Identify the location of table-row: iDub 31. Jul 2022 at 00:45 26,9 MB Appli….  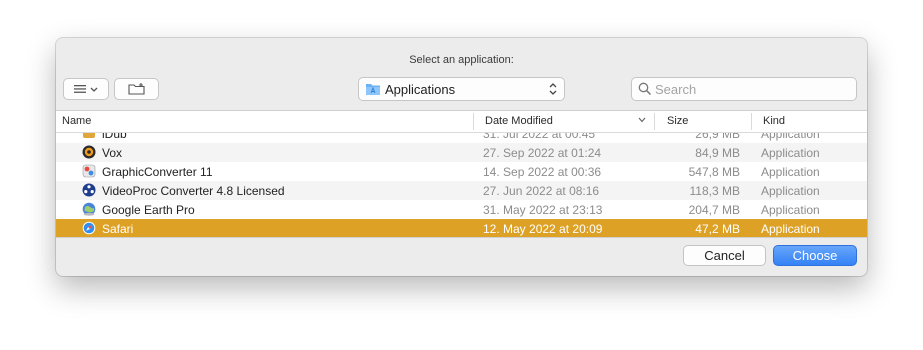
(461, 138).